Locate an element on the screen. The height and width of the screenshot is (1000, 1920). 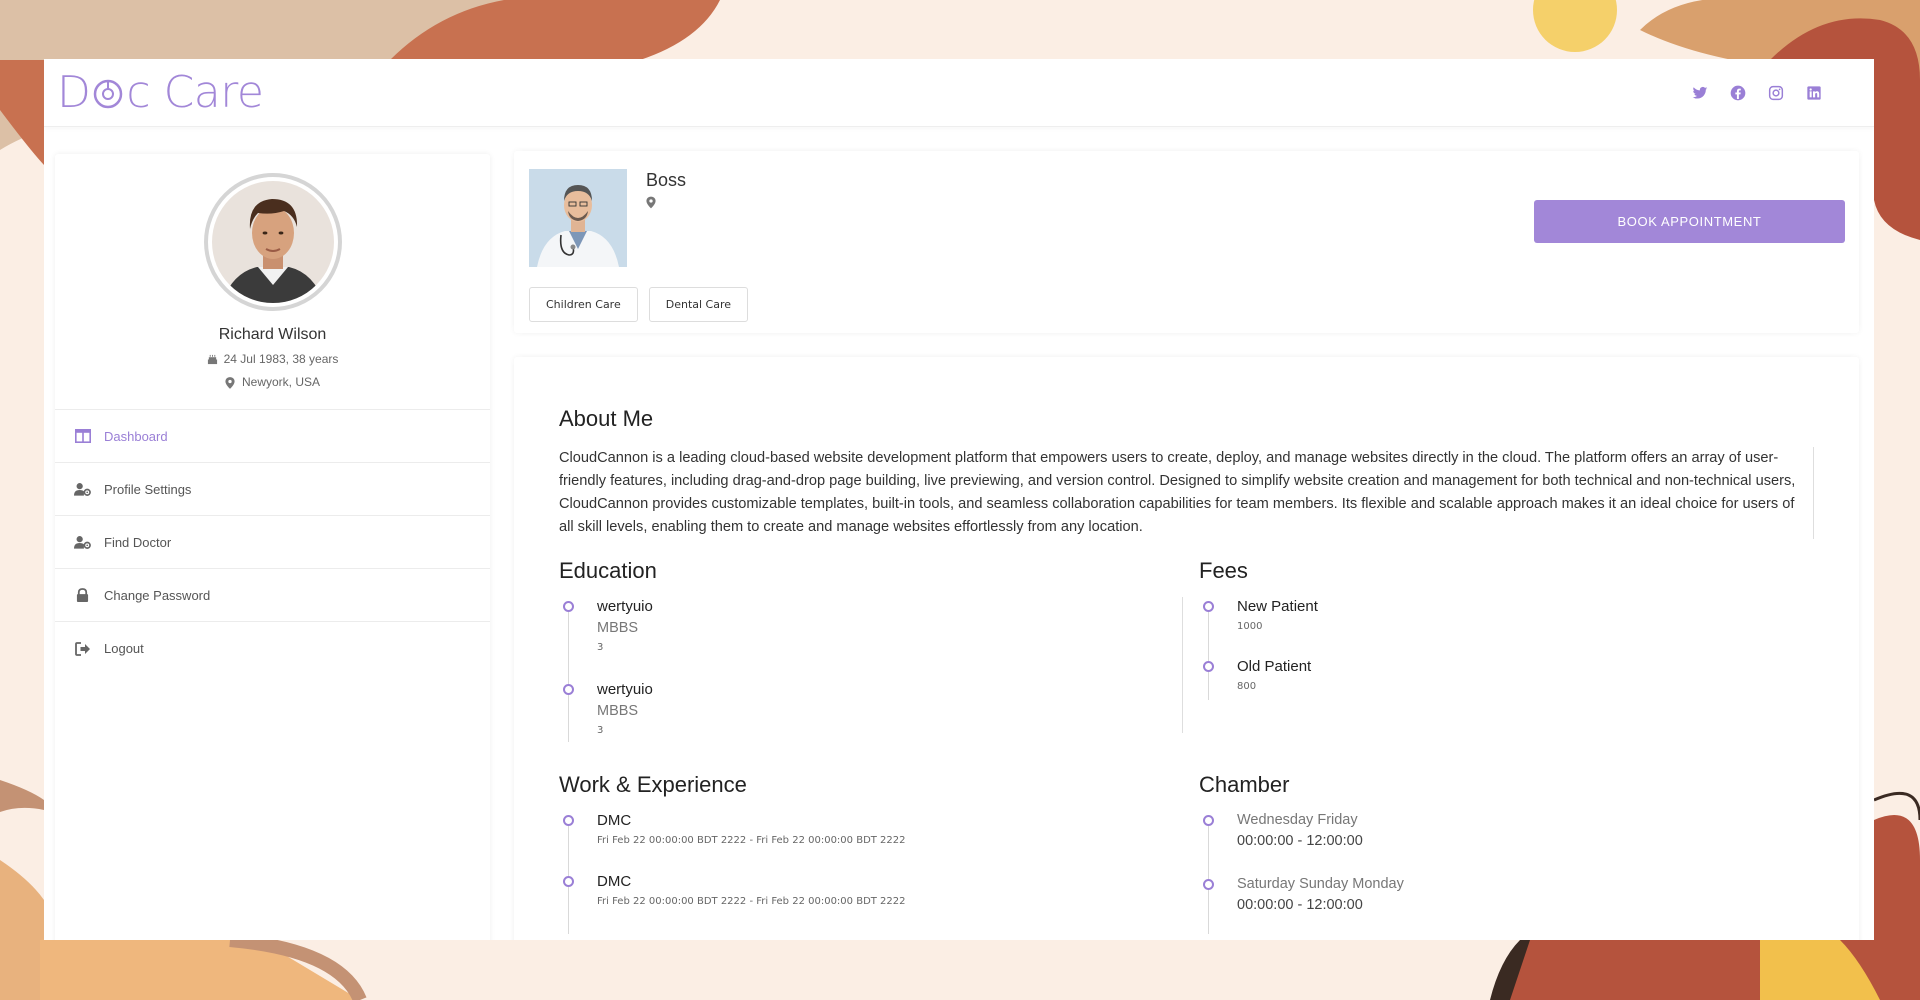
sidebar-item-label: Logout is located at coordinates (124, 648).